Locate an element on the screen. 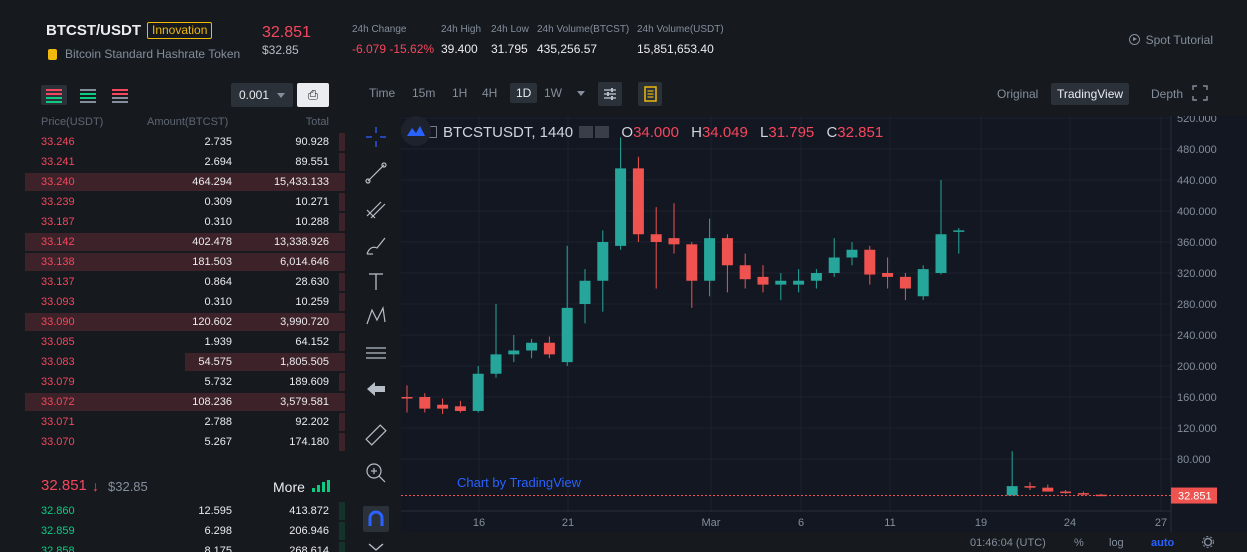 The image size is (1247, 552). ask-row: 33.240 464.294 15,433.133 is located at coordinates (185, 182).